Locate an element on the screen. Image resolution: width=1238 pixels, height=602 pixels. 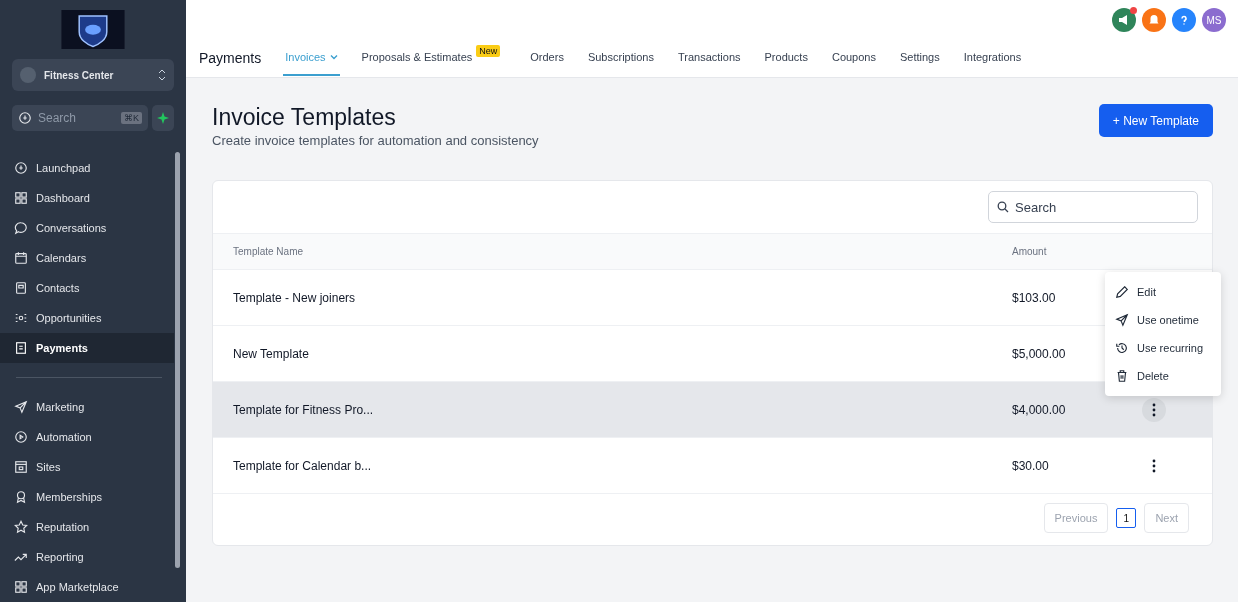
network-icon is located at coordinates (21, 318).